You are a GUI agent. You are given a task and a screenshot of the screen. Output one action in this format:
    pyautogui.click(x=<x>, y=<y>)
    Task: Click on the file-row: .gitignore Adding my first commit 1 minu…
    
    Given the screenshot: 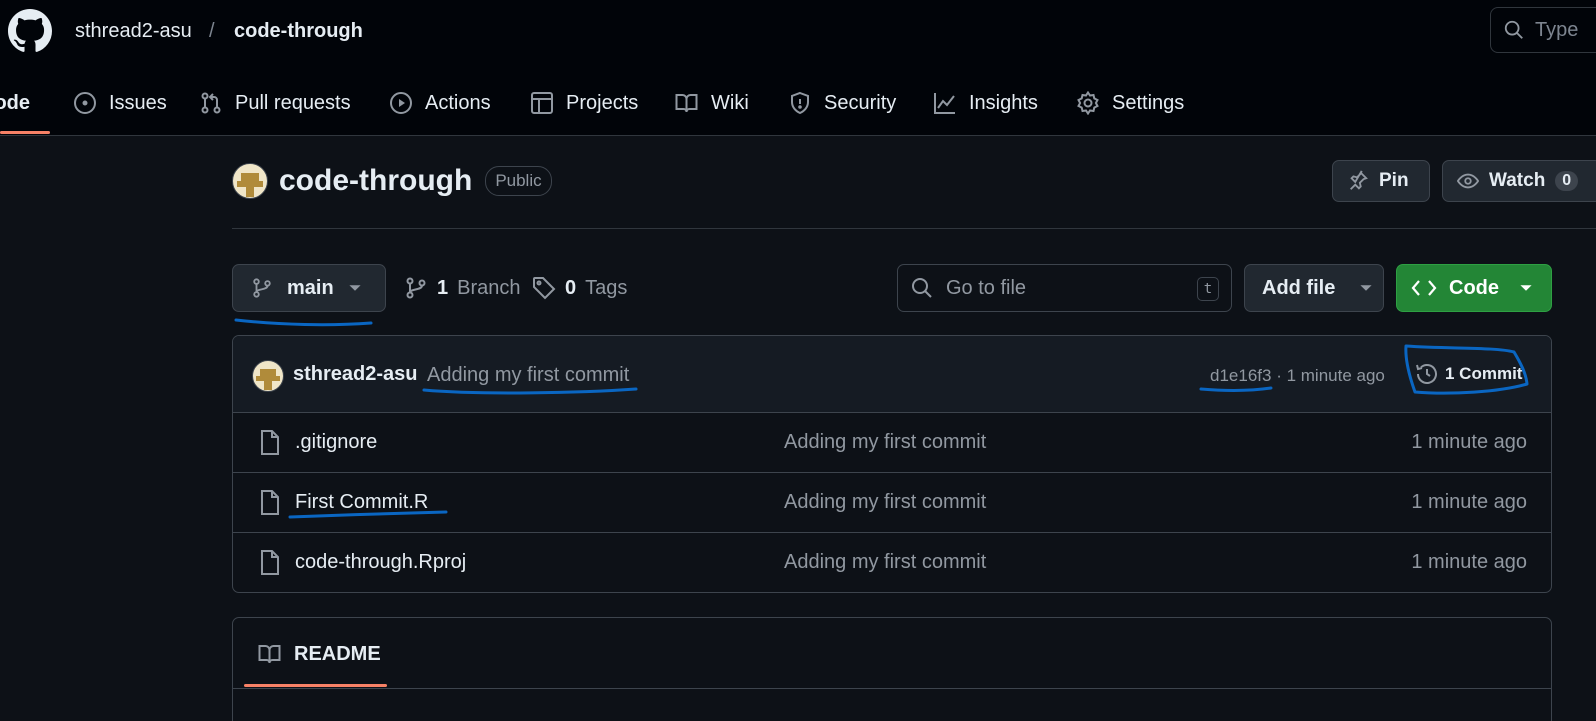 What is the action you would take?
    pyautogui.click(x=892, y=443)
    